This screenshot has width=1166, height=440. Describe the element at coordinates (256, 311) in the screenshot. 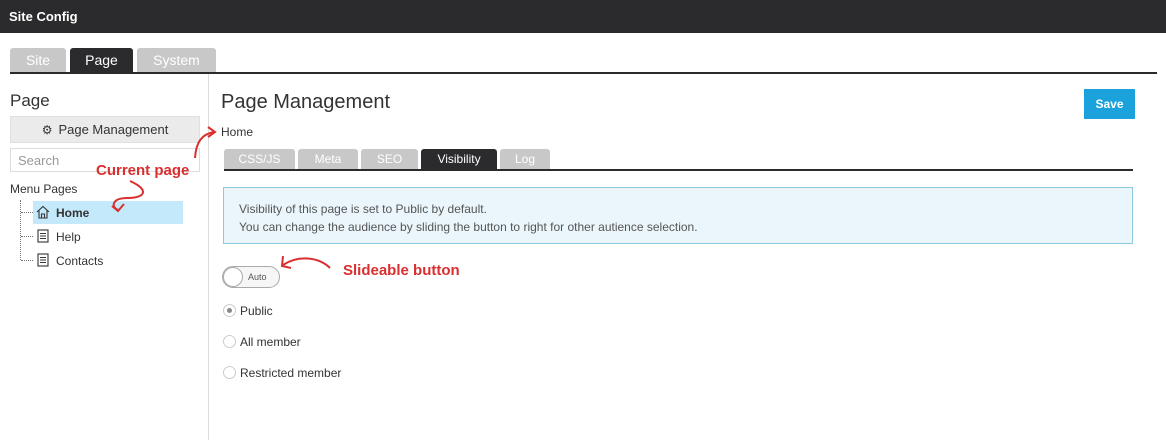

I see `radio-label: Public` at that location.